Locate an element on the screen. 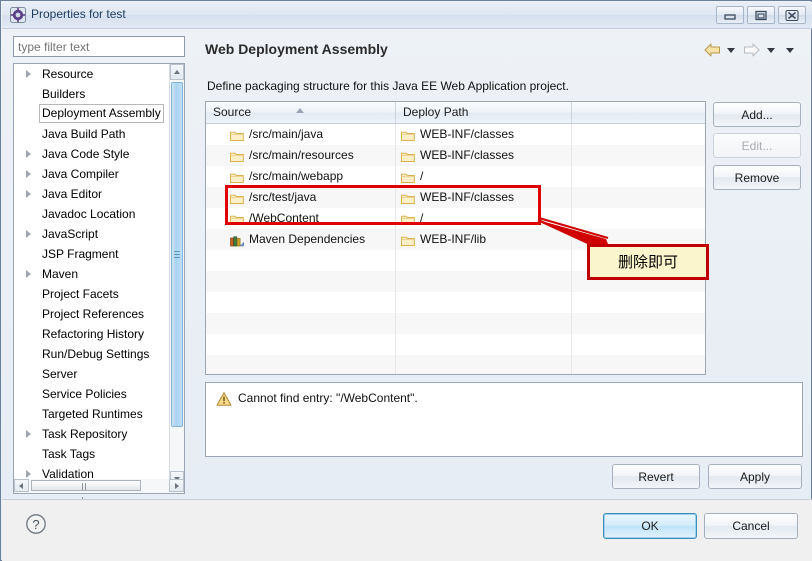 The image size is (812, 561). cell-deploy-path-label: WEB-INF/classes is located at coordinates (467, 197).